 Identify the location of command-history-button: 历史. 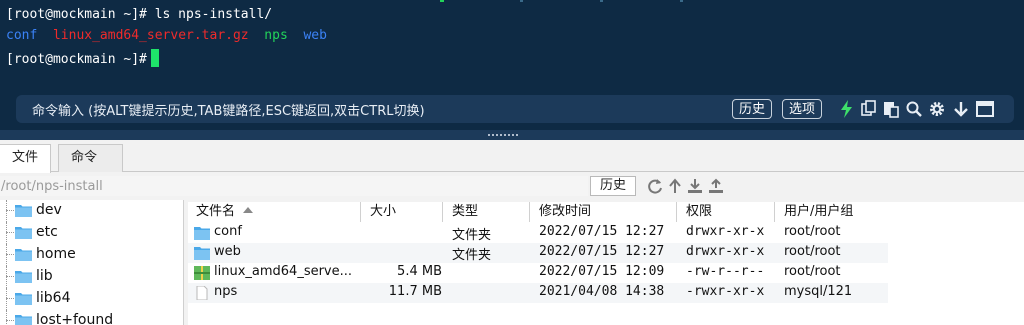
(752, 109).